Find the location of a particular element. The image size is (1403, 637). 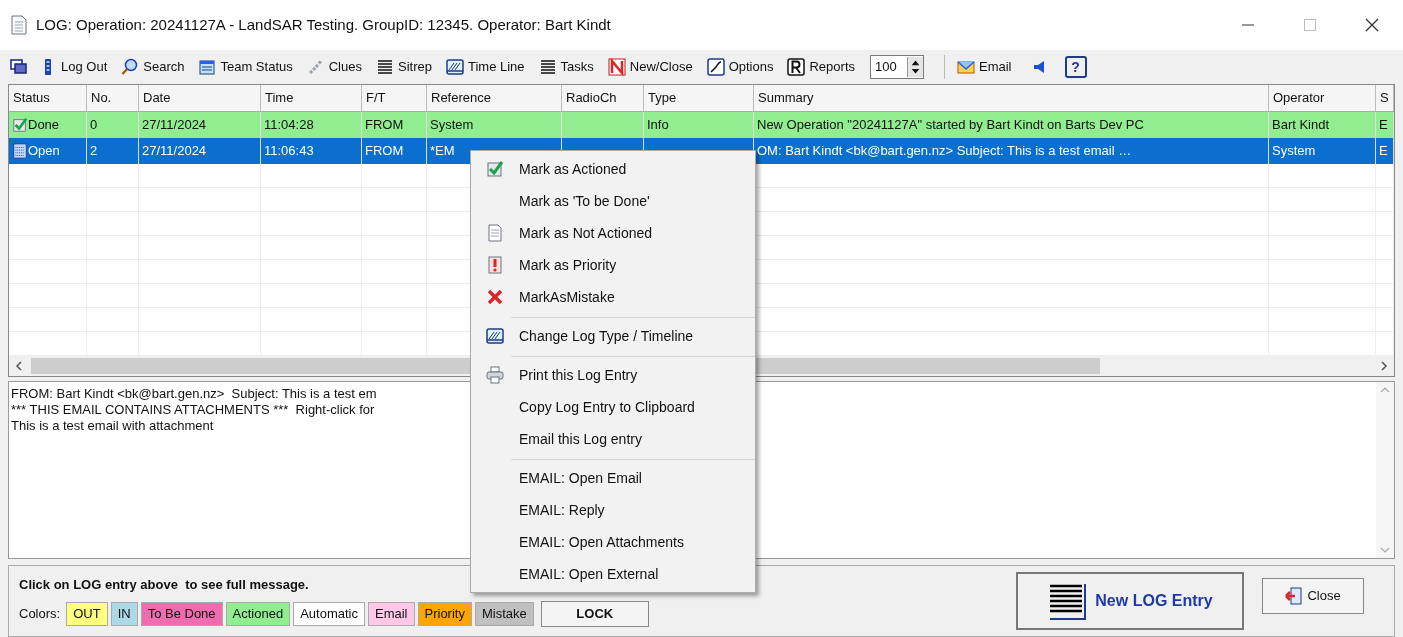

spinner-value: 100 is located at coordinates (886, 67).